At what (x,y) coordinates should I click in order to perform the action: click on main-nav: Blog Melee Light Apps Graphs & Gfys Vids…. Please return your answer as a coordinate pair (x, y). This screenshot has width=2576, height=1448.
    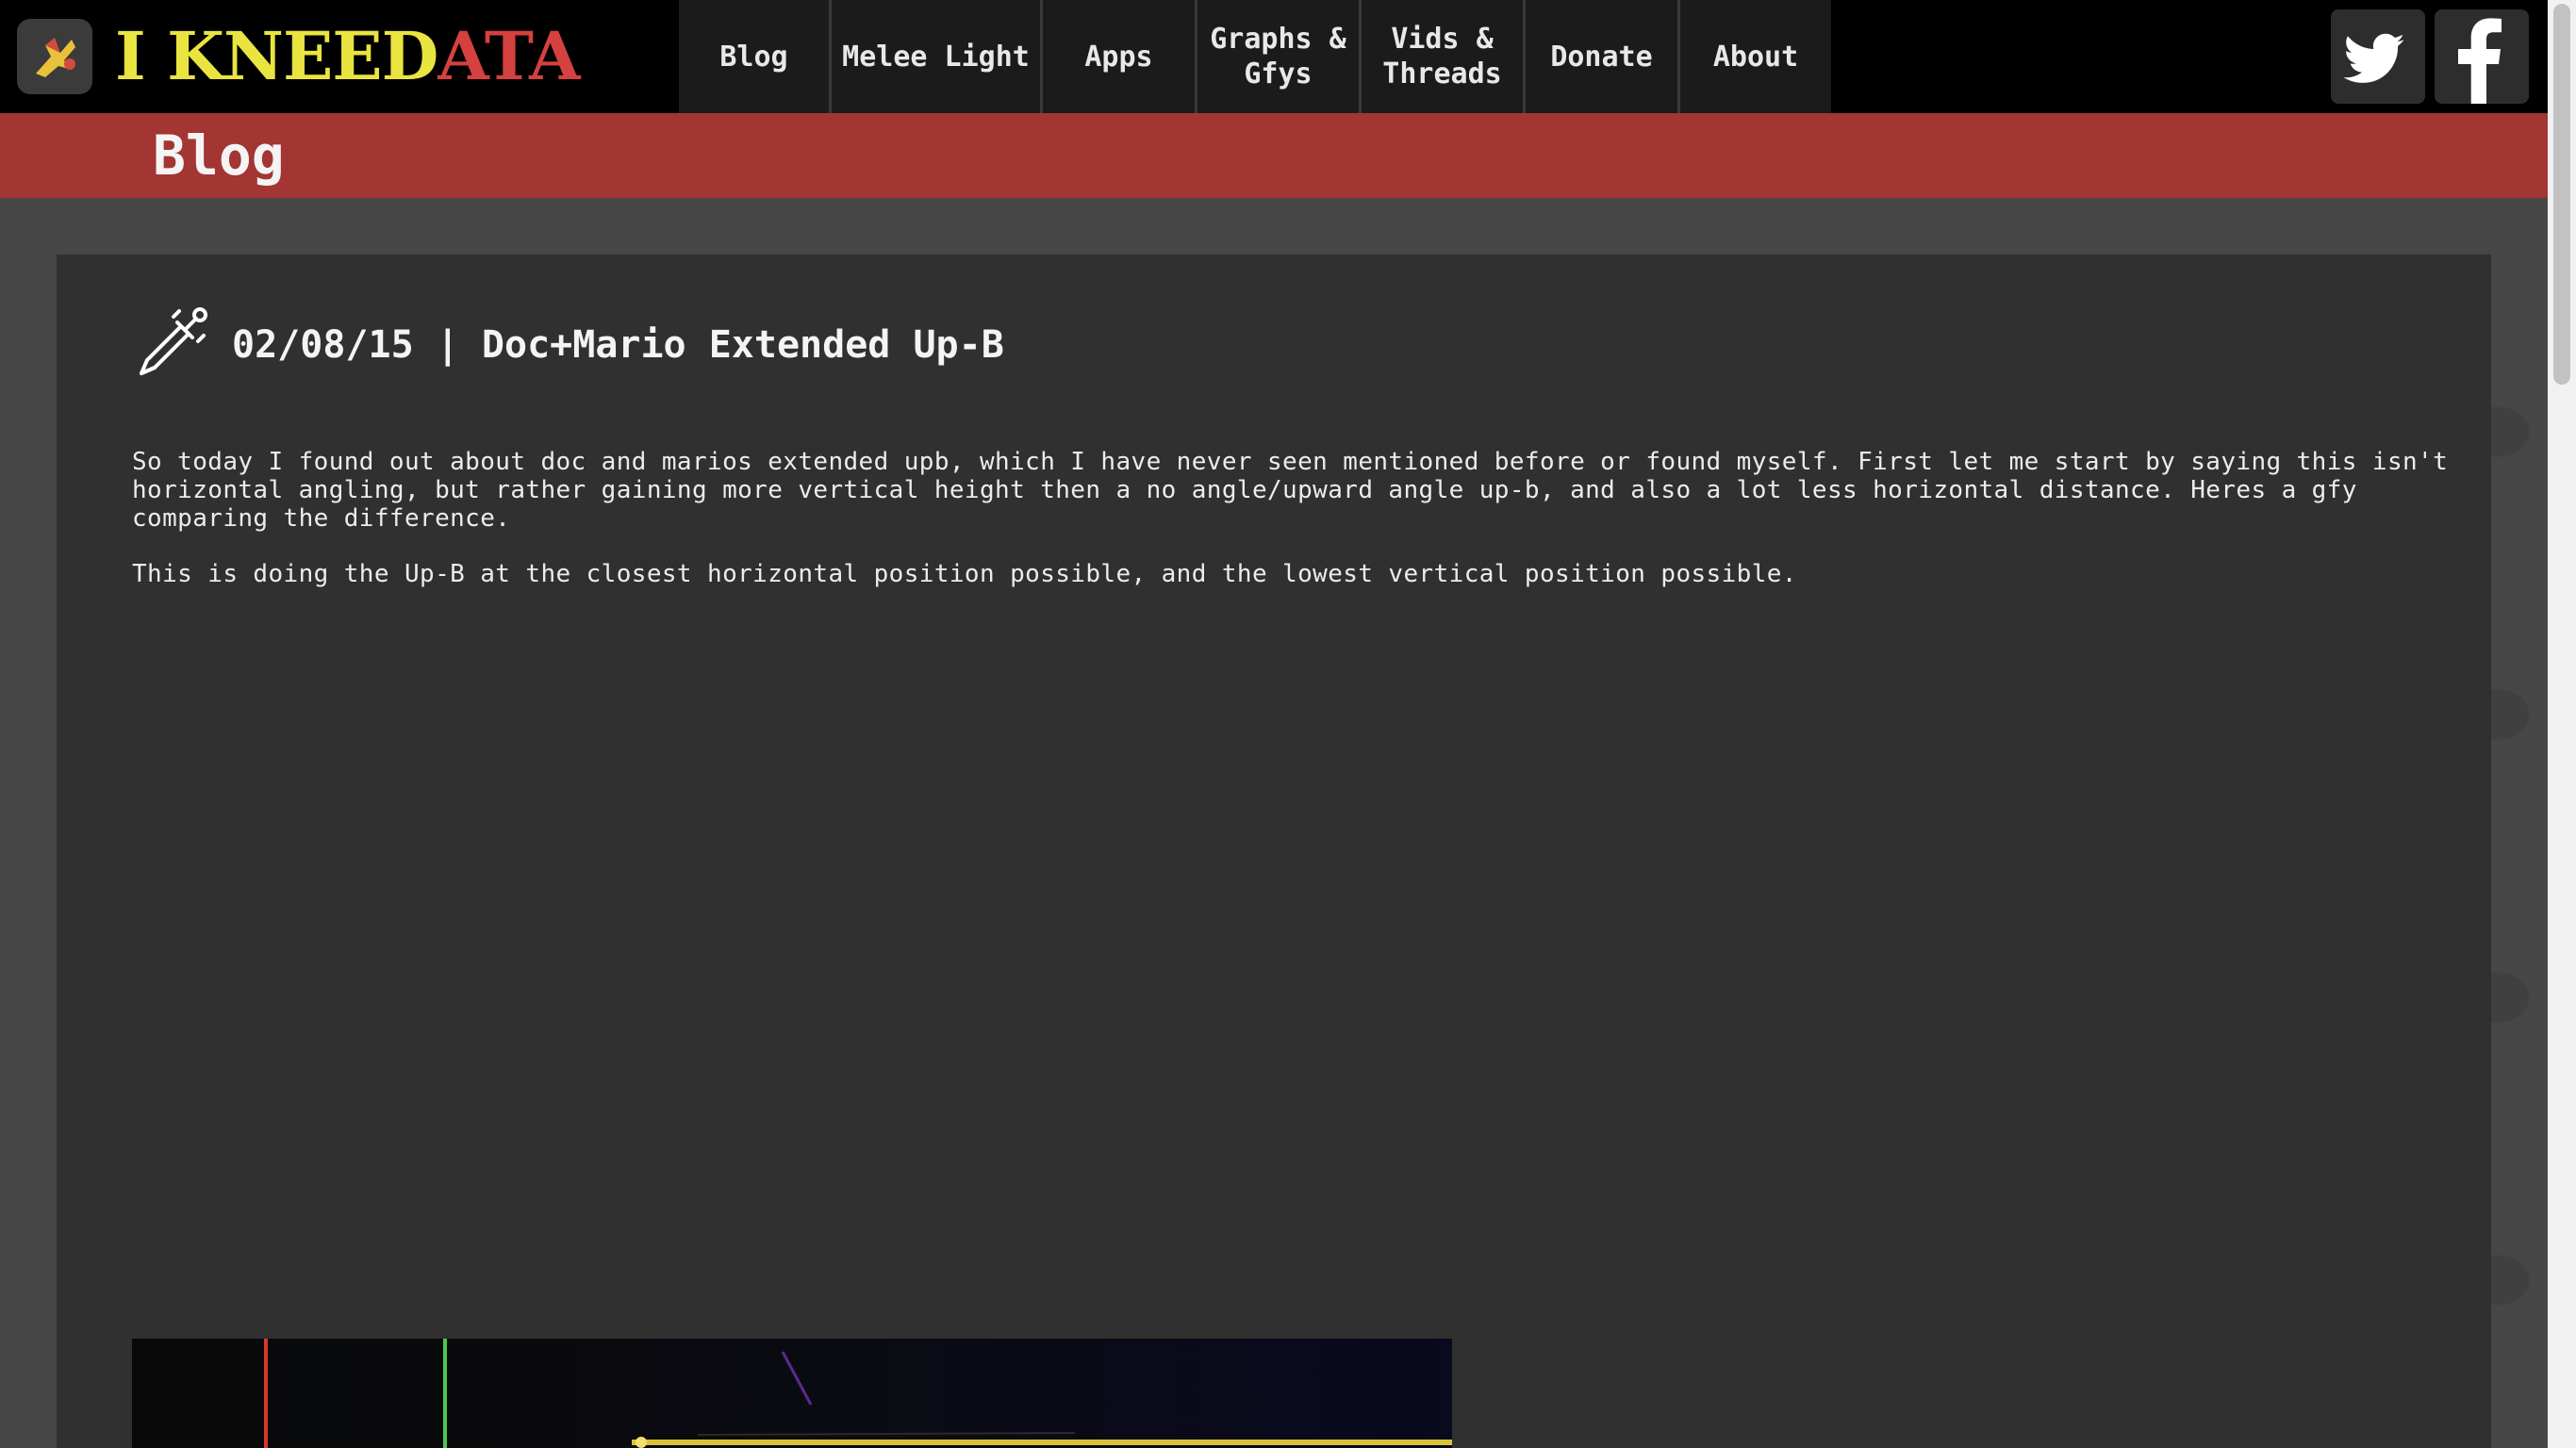
    Looking at the image, I should click on (1255, 56).